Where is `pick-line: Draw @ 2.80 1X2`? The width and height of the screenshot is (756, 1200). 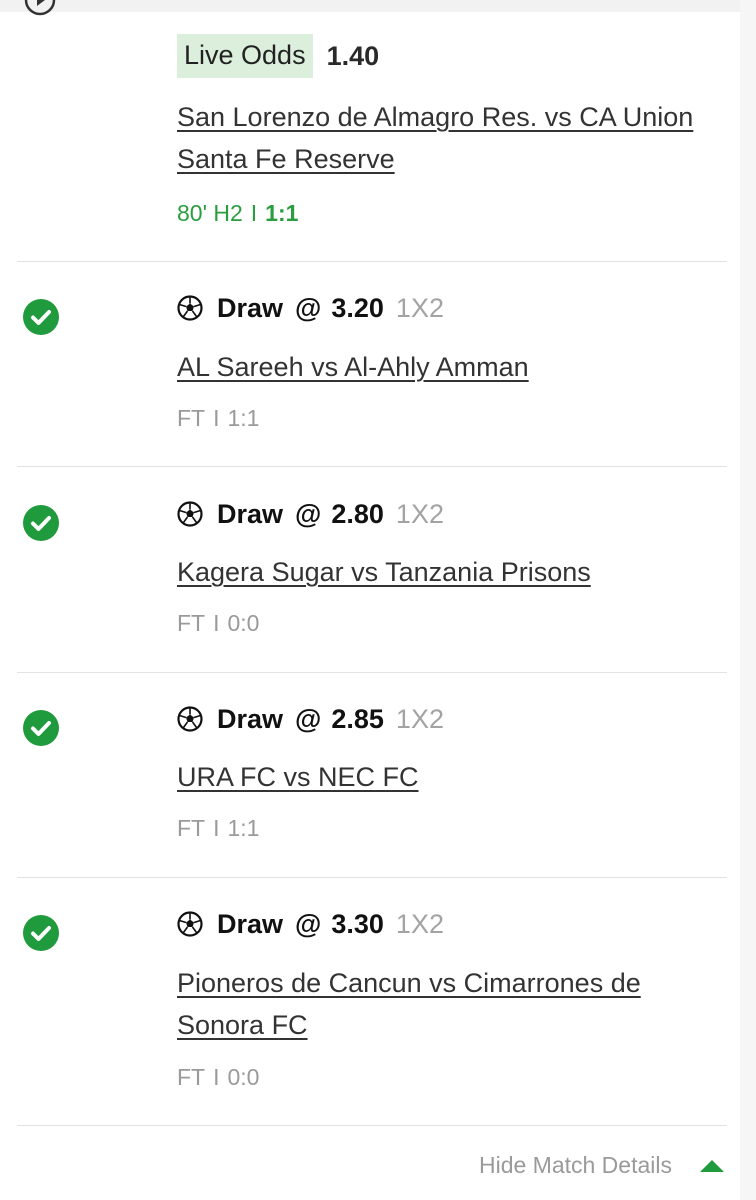
pick-line: Draw @ 2.80 1X2 is located at coordinates (310, 514).